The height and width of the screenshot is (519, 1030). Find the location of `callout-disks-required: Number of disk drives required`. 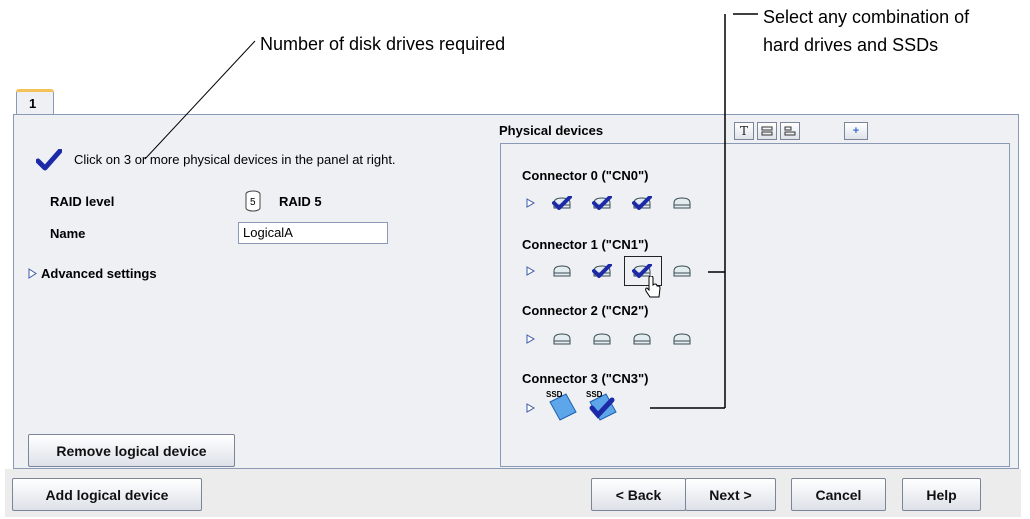

callout-disks-required: Number of disk drives required is located at coordinates (383, 44).